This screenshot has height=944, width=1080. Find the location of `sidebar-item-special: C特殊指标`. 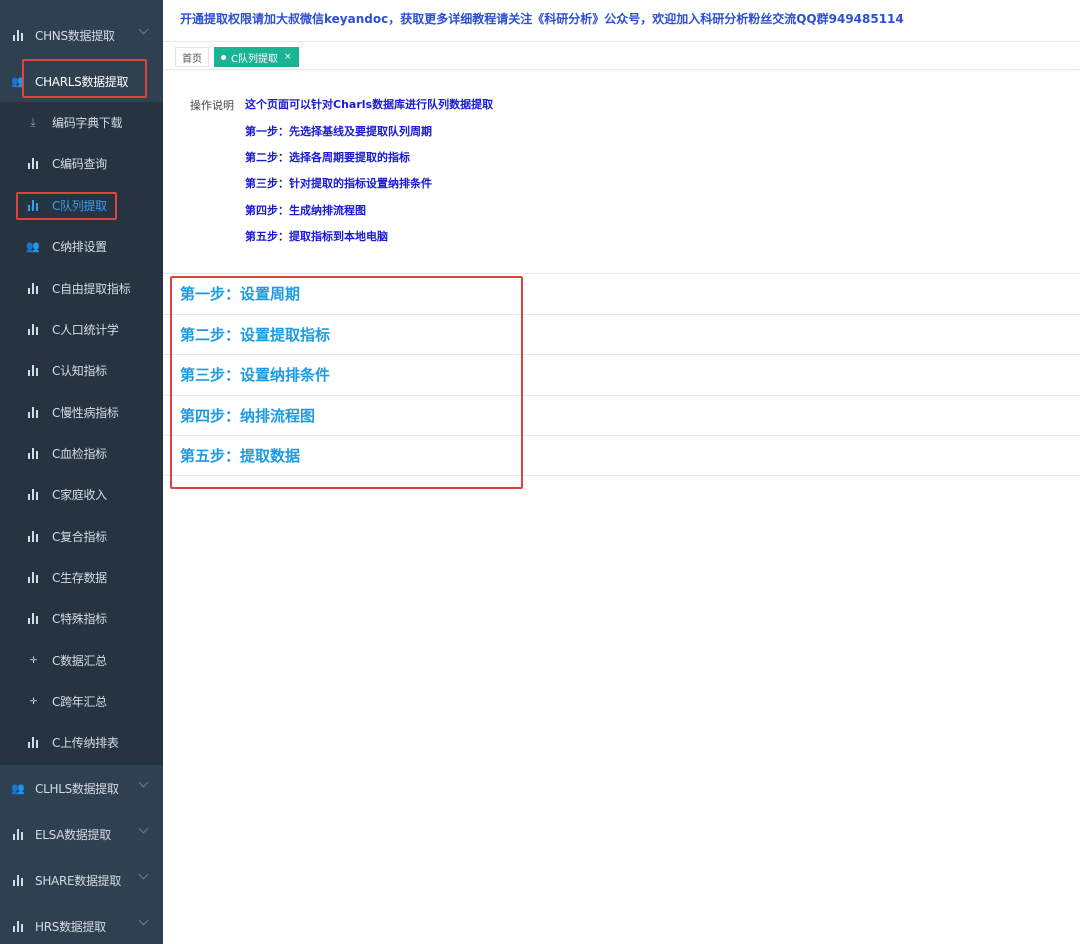

sidebar-item-special: C特殊指标 is located at coordinates (81, 618).